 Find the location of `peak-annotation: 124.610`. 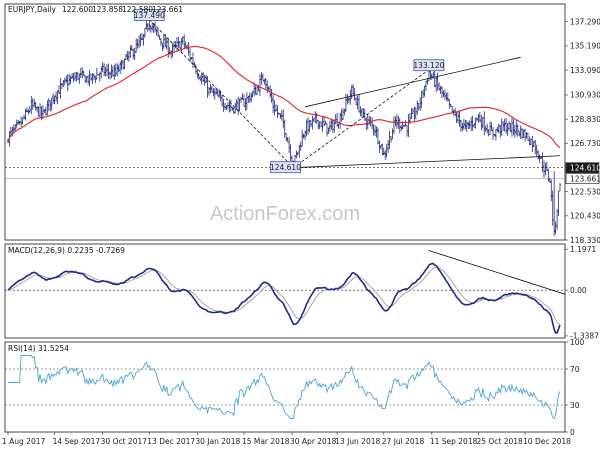

peak-annotation: 124.610 is located at coordinates (285, 167).